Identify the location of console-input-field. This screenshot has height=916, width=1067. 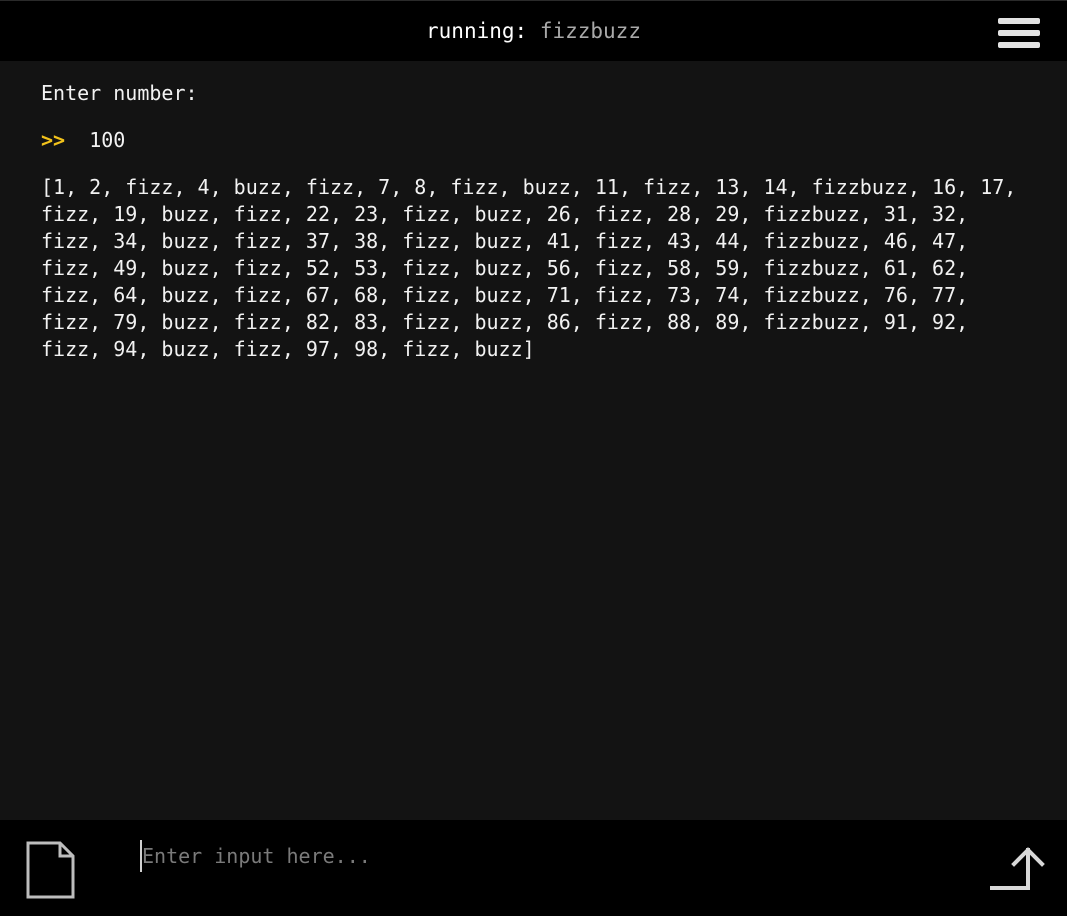
(551, 856).